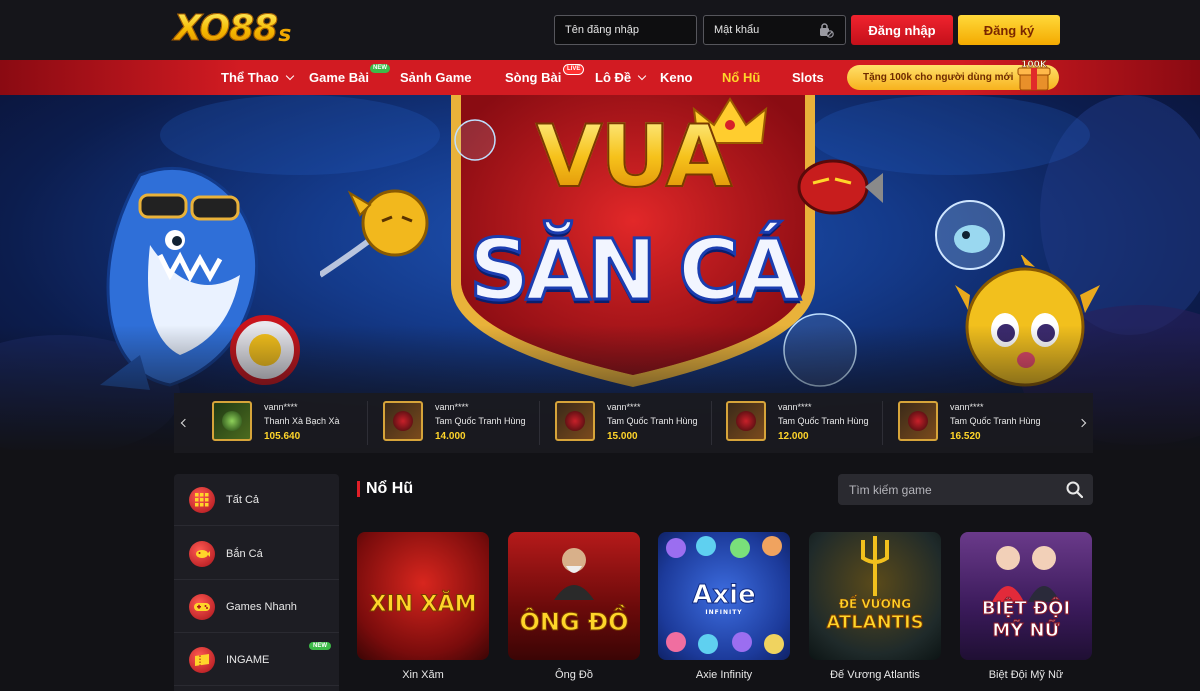  Describe the element at coordinates (285, 34) in the screenshot. I see `logo-suffix: s` at that location.